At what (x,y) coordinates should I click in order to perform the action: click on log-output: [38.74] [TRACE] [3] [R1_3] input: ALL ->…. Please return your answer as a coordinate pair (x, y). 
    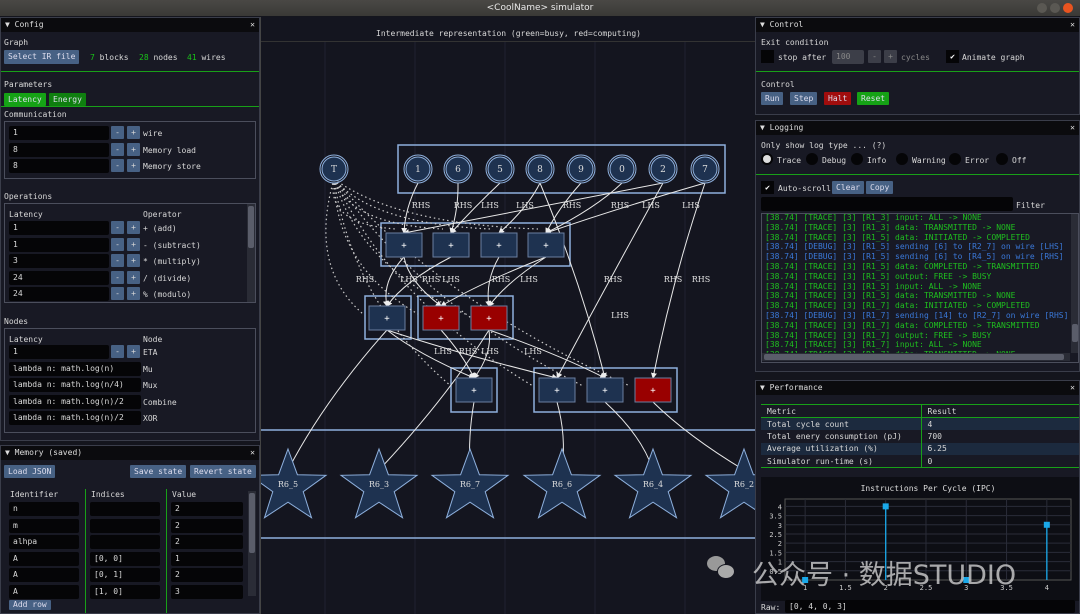
    Looking at the image, I should click on (920, 288).